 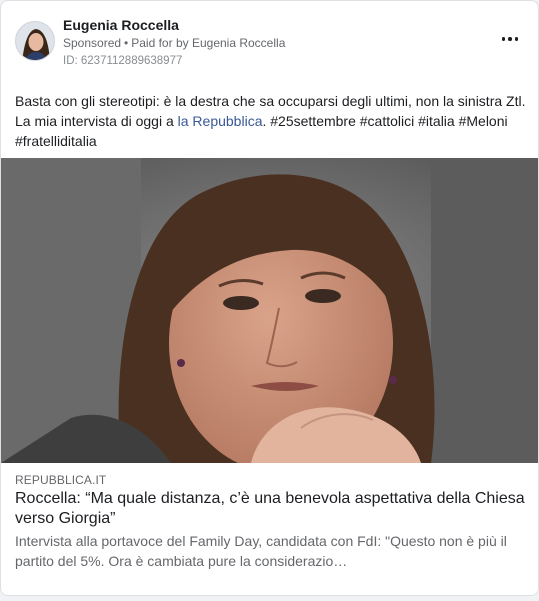 I want to click on ad-id: ID: 6237112889638977, so click(x=123, y=61).